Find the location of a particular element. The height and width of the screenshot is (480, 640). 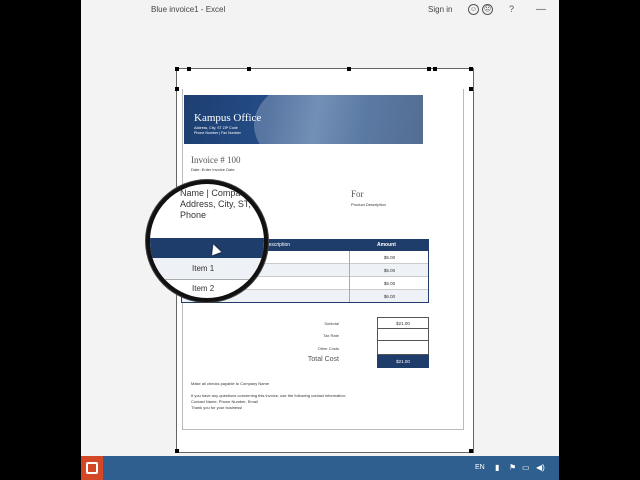

for-label: For is located at coordinates (357, 194).